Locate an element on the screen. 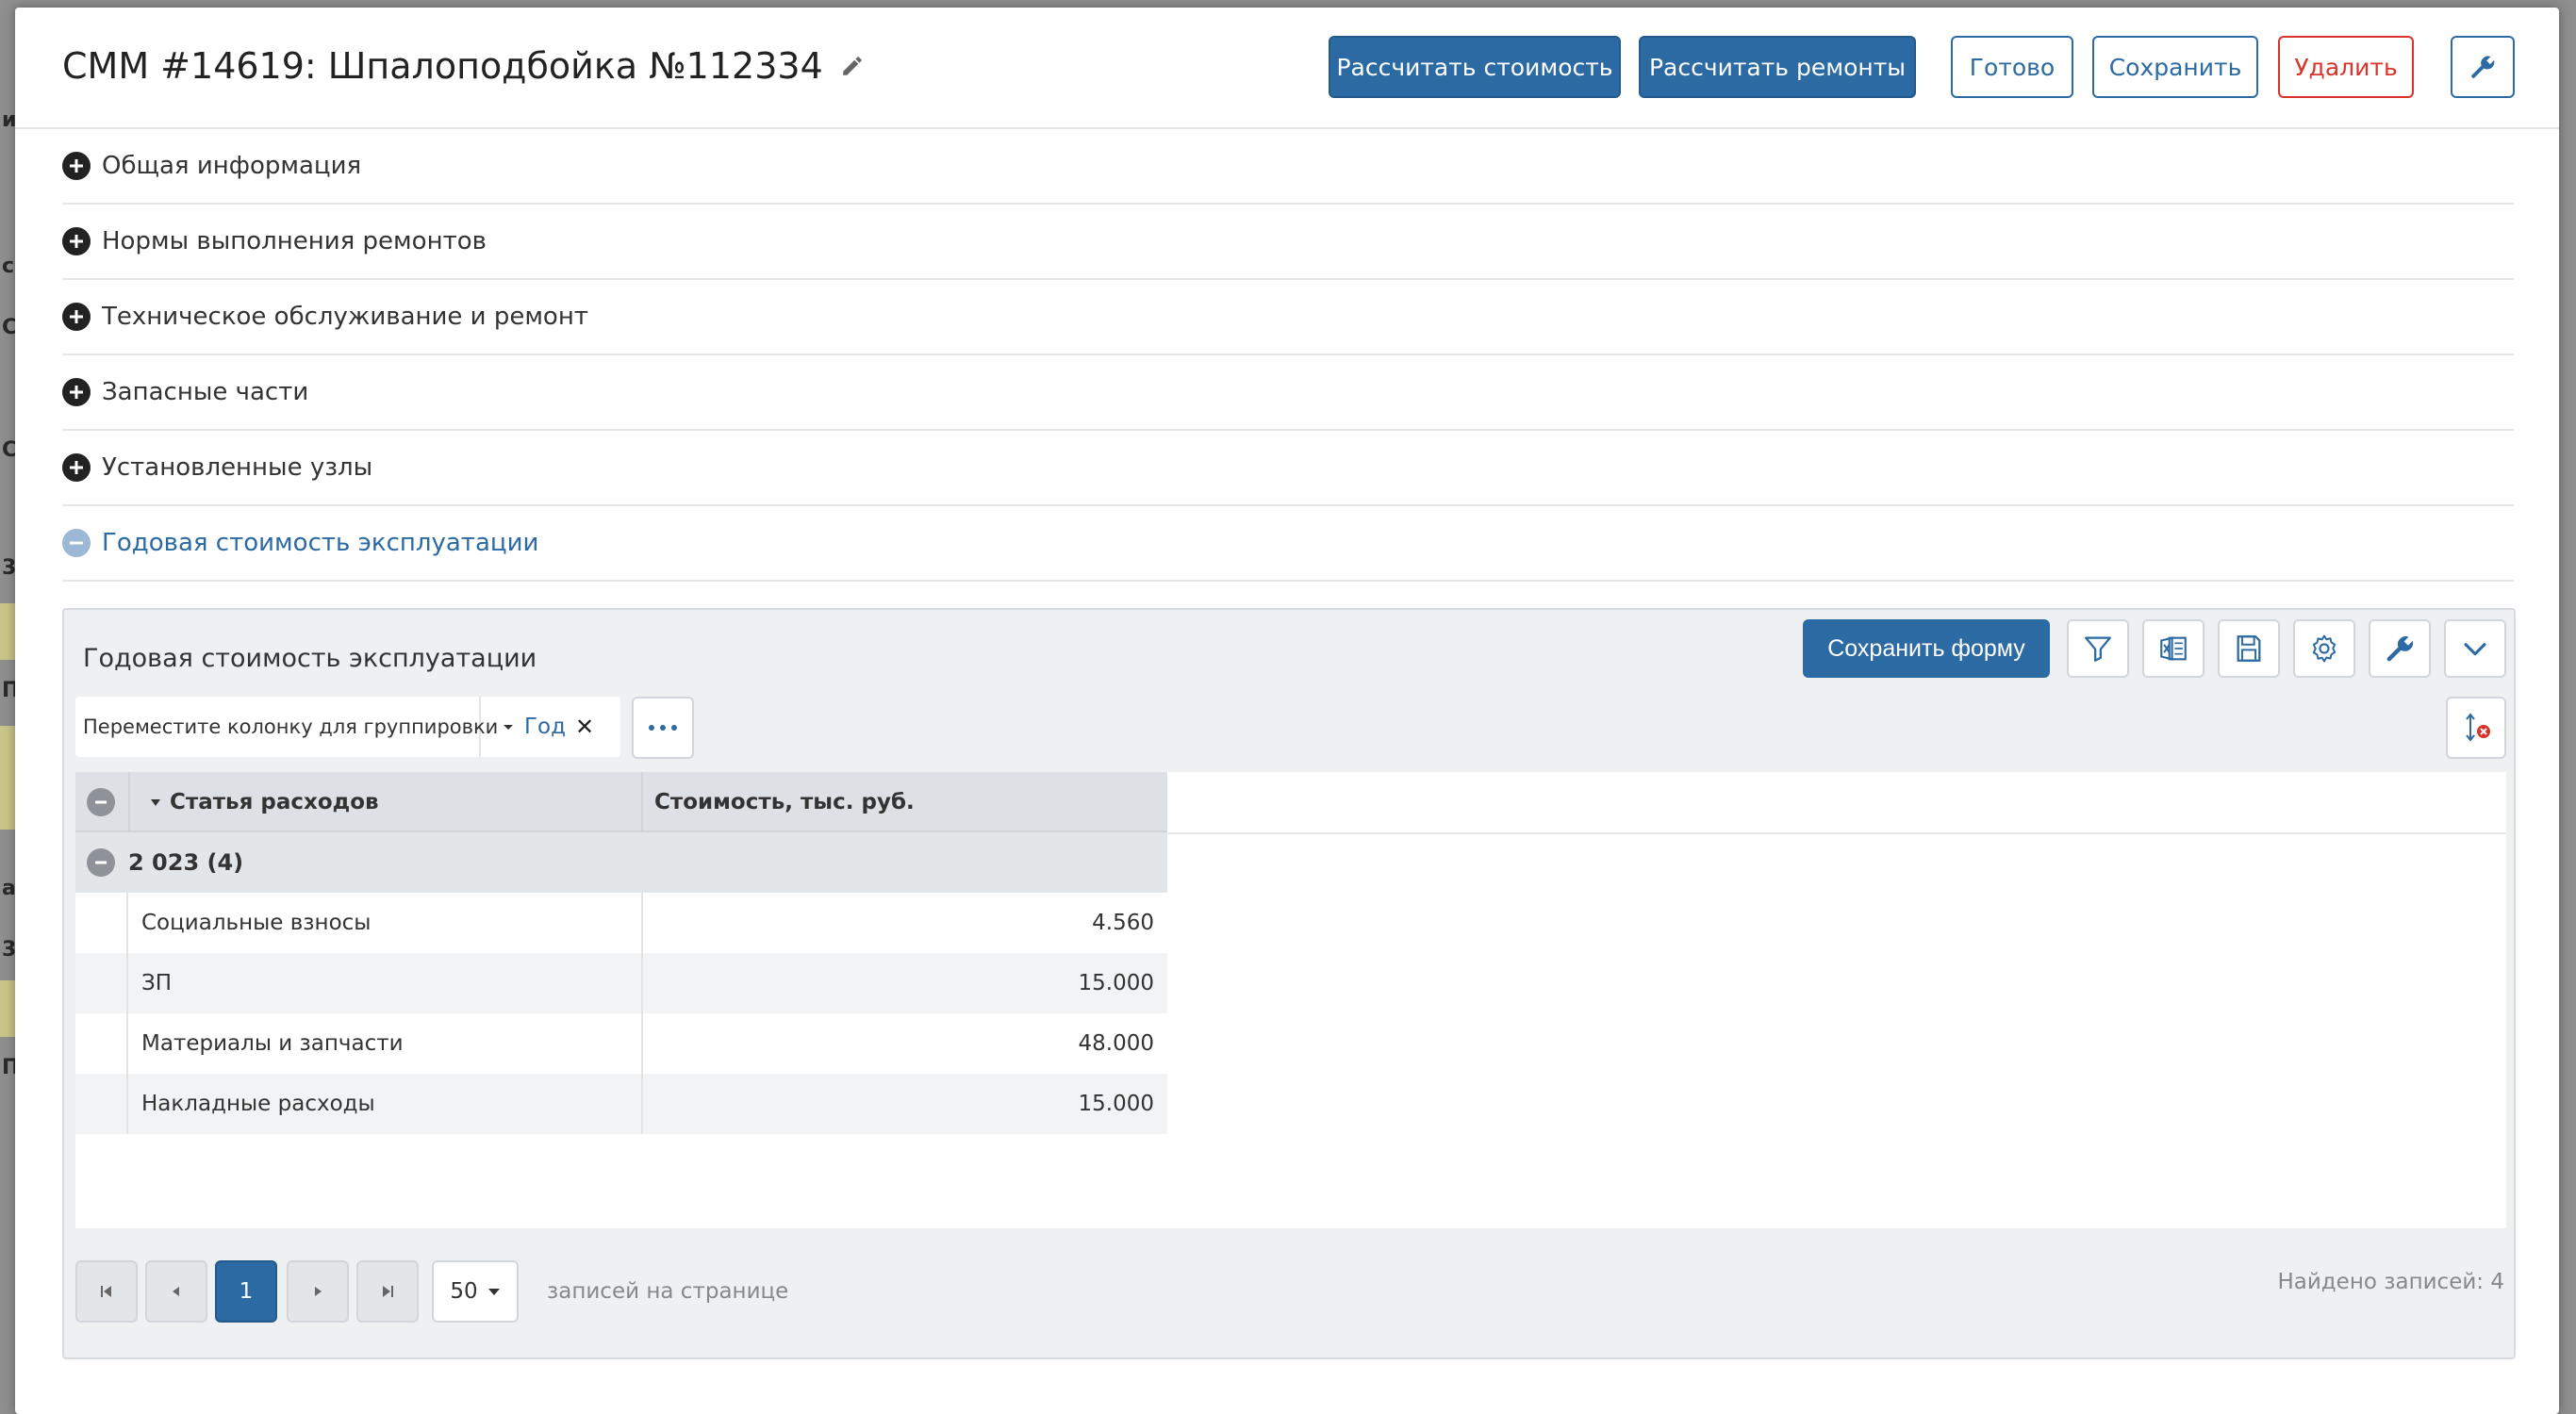 The width and height of the screenshot is (2576, 1414). section-spare-parts: Запасные части is located at coordinates (1288, 393).